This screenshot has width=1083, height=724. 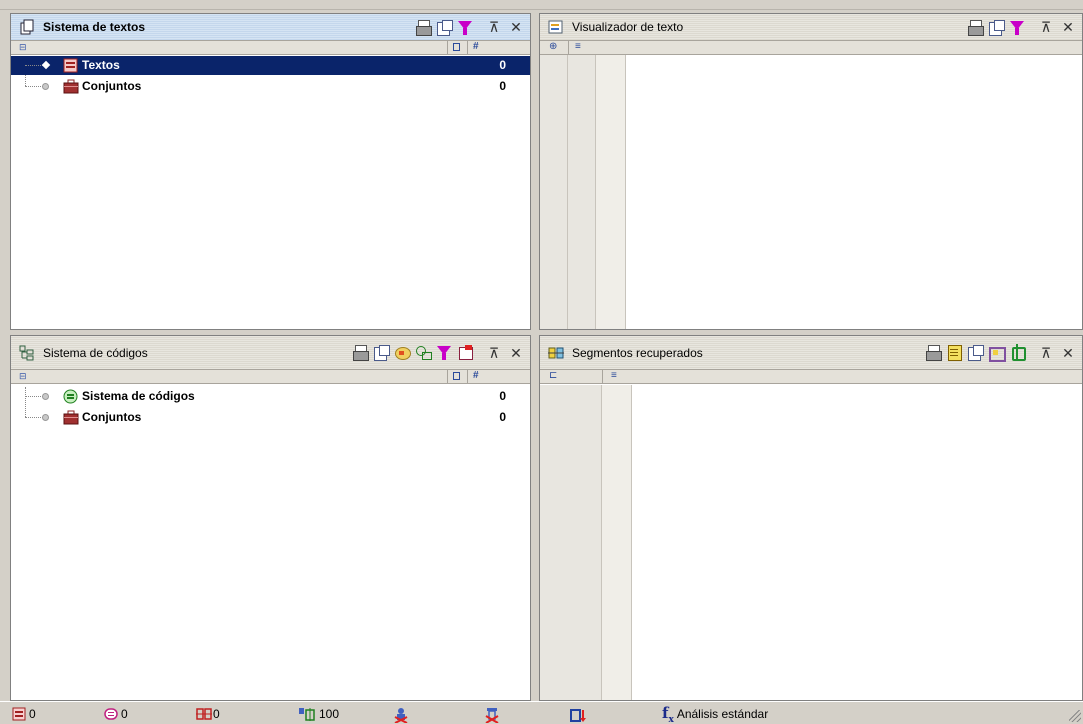 What do you see at coordinates (423, 352) in the screenshot?
I see `code-frequency-icon` at bounding box center [423, 352].